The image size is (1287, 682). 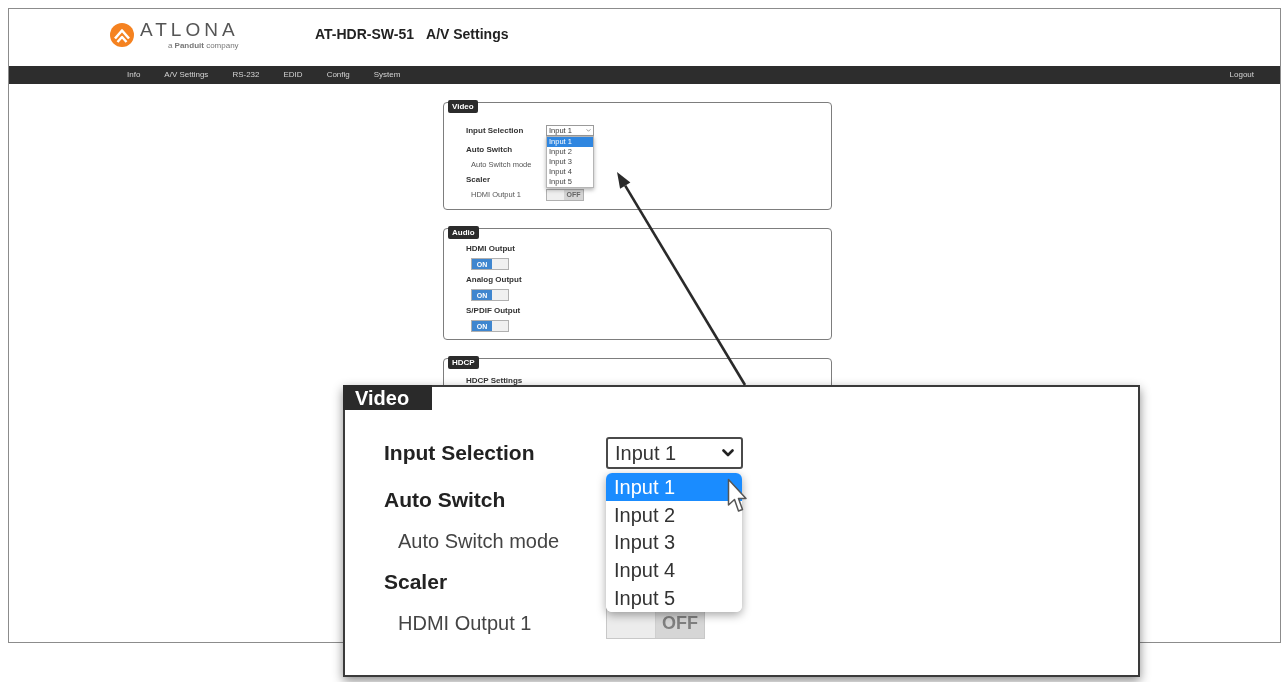 I want to click on nav-link: EDID, so click(x=293, y=75).